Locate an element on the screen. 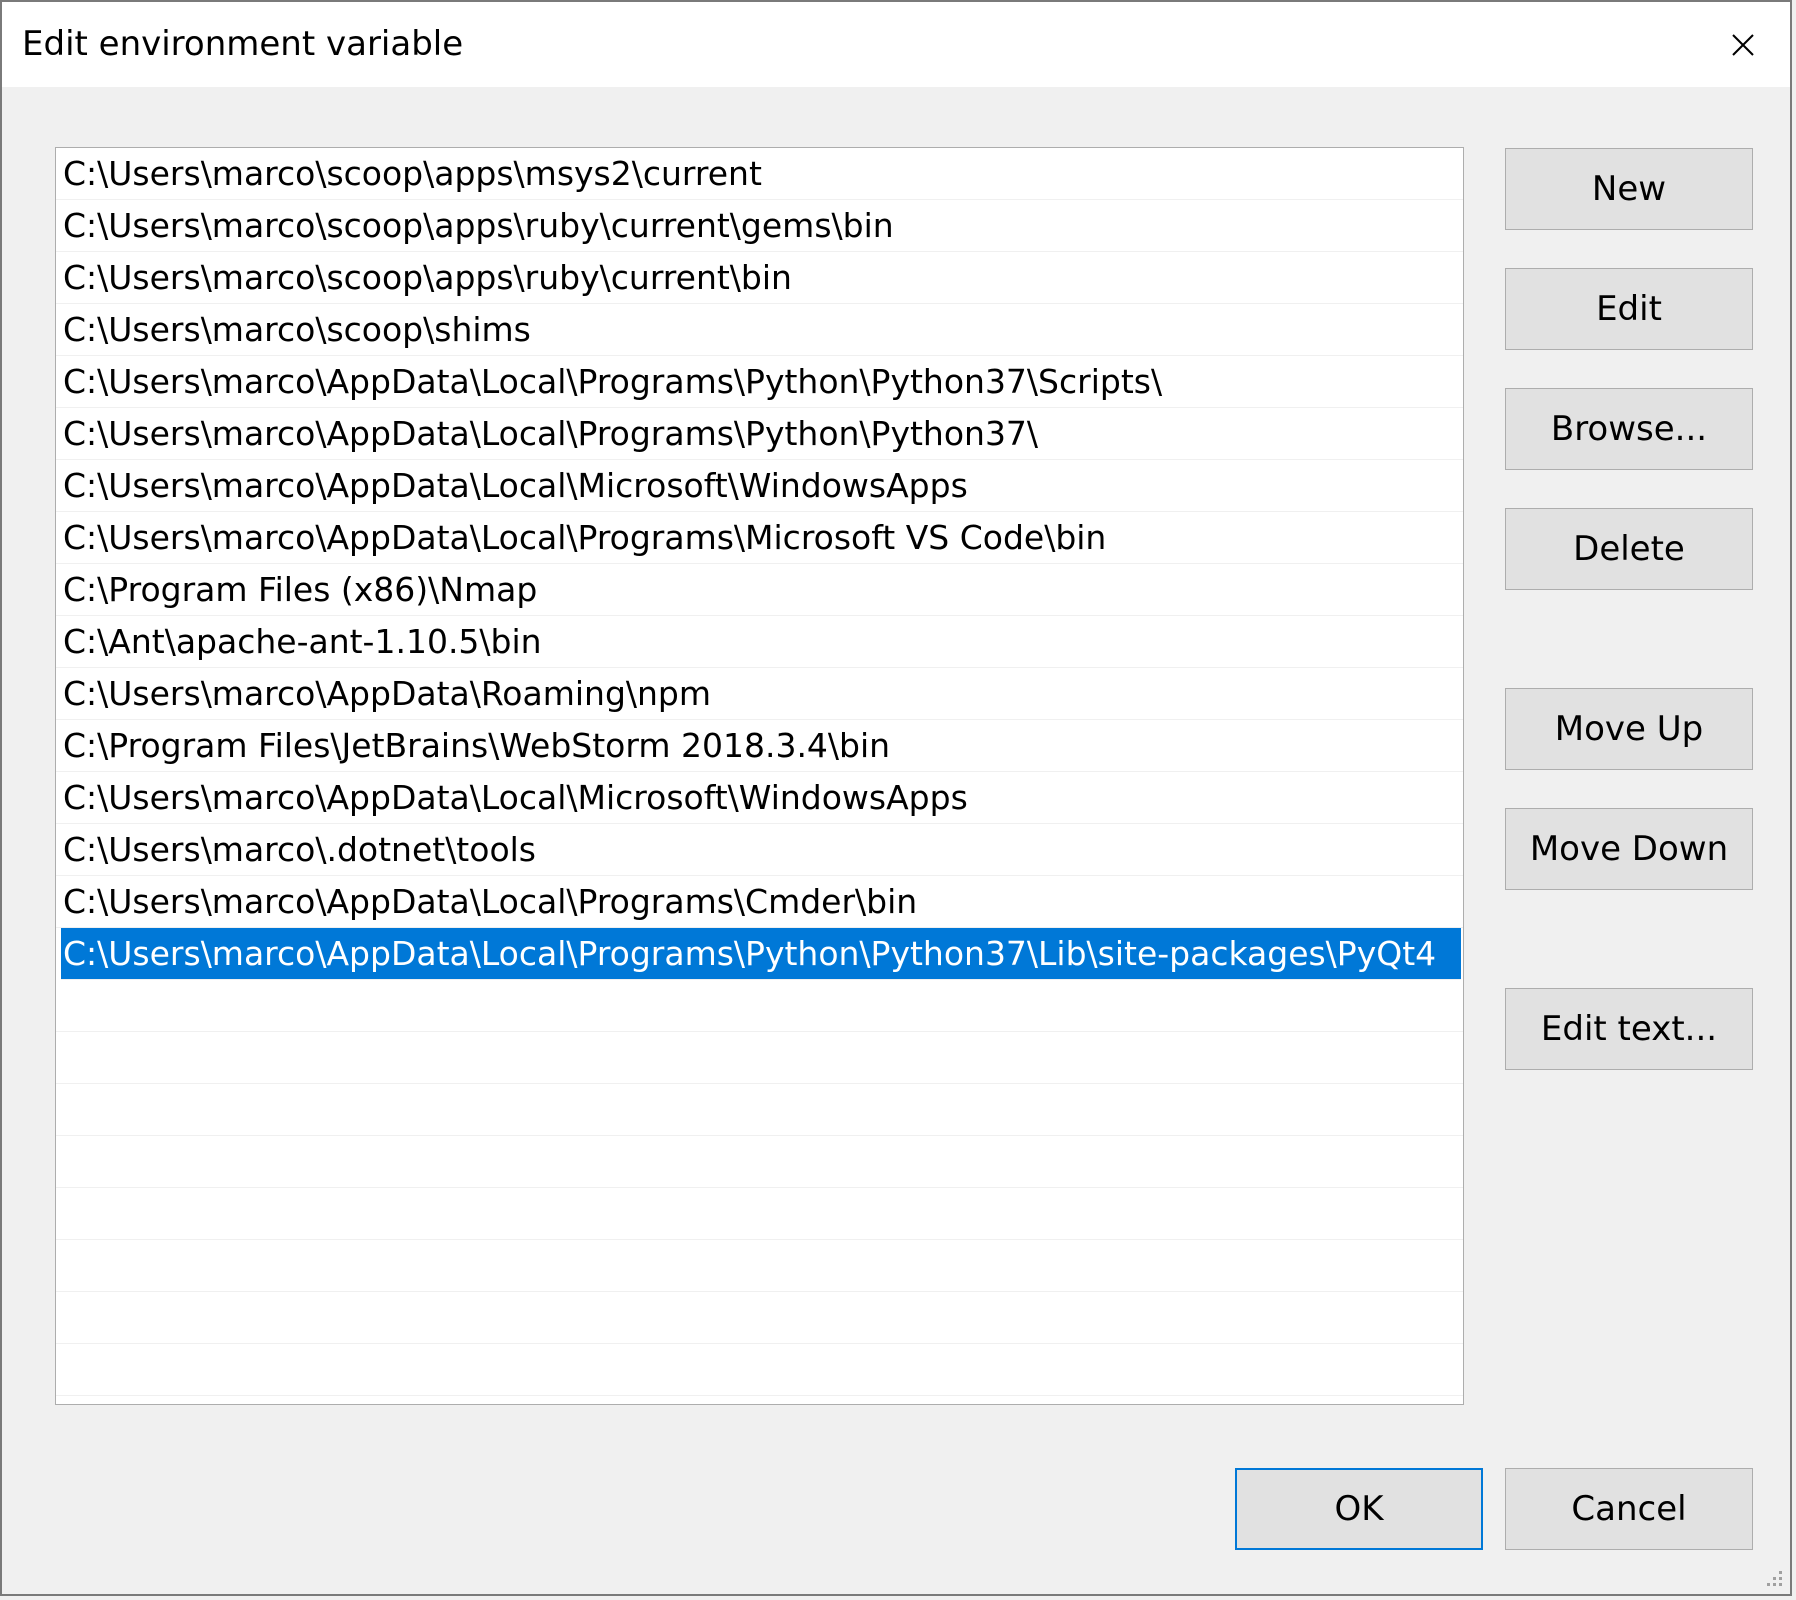 The image size is (1796, 1600). list-item: C:\Users\marco\scoop\apps\msys2\current is located at coordinates (759, 174).